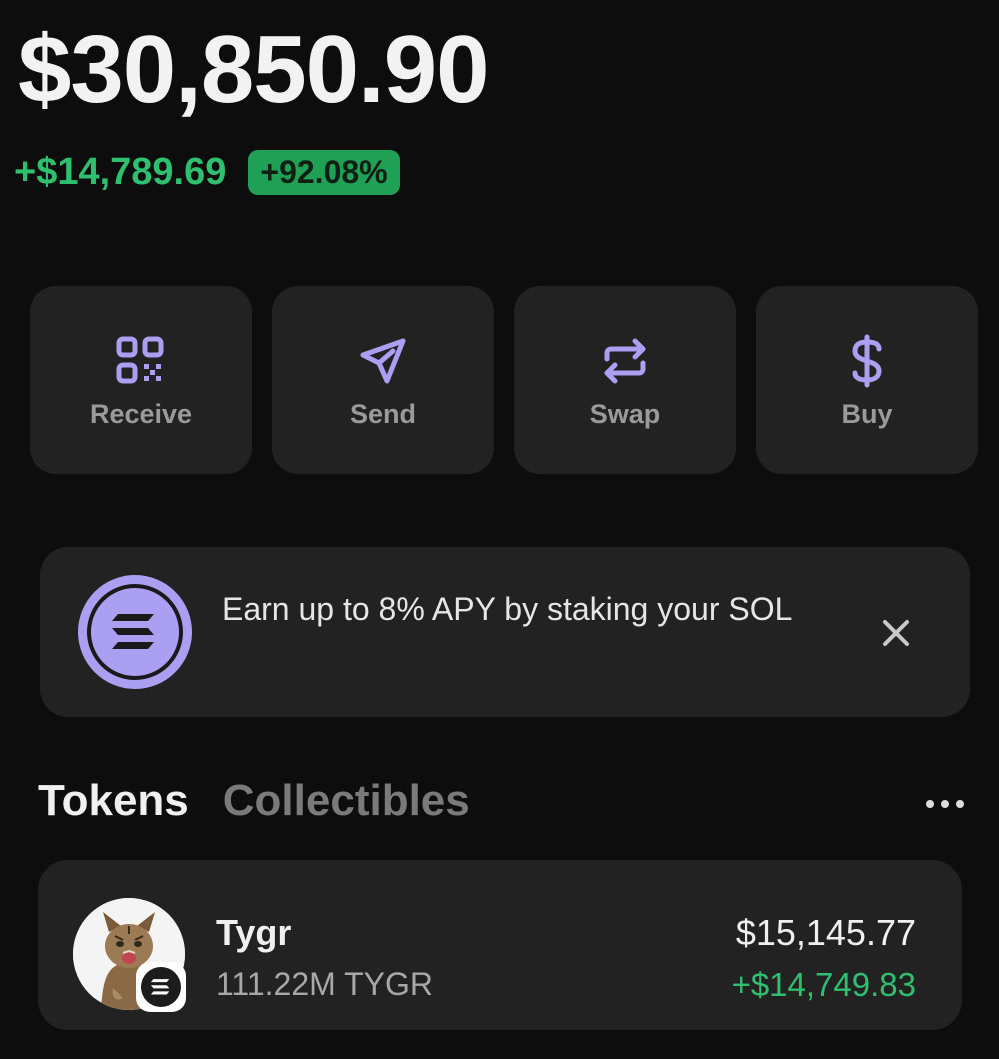 The image size is (999, 1059). Describe the element at coordinates (867, 361) in the screenshot. I see `dollar-icon` at that location.